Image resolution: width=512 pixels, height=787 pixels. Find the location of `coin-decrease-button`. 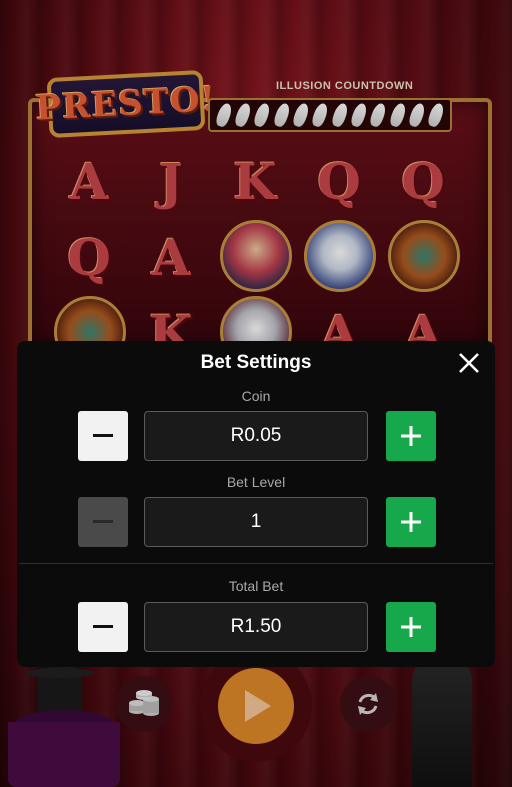

coin-decrease-button is located at coordinates (103, 436).